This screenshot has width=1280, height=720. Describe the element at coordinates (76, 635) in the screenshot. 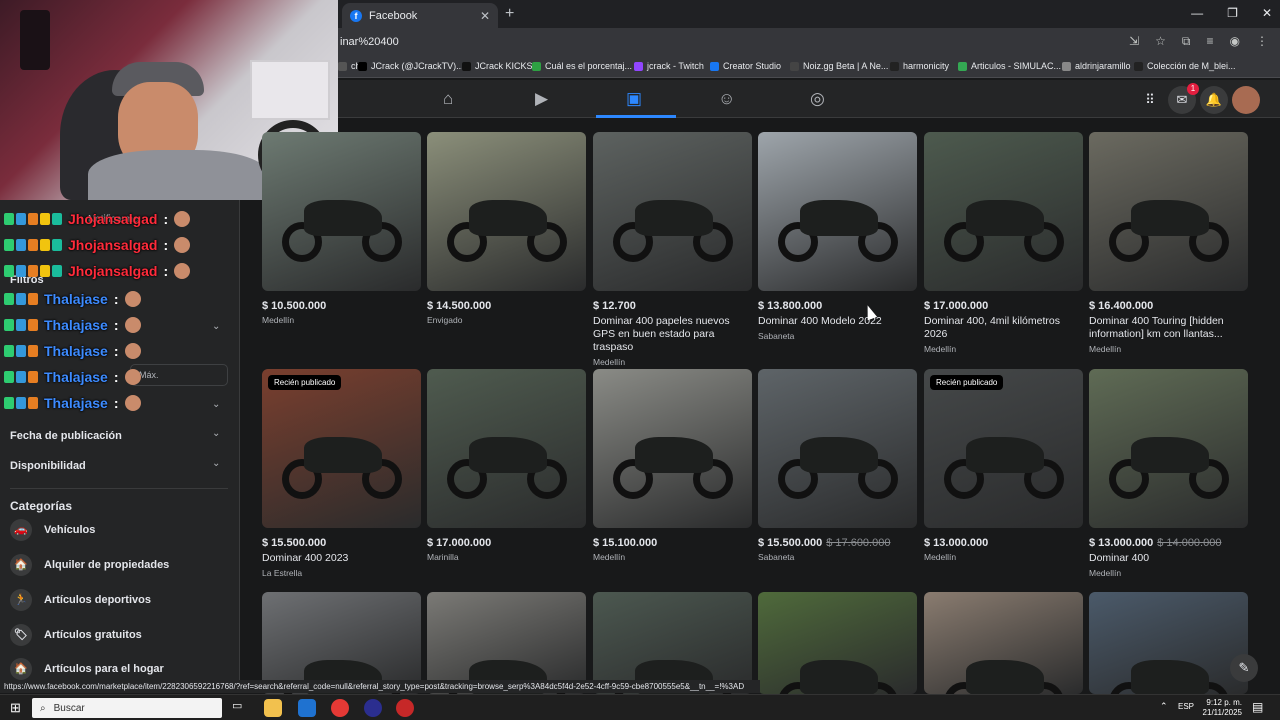

I see `category-item: 🏷 Artículos gratuitos` at that location.